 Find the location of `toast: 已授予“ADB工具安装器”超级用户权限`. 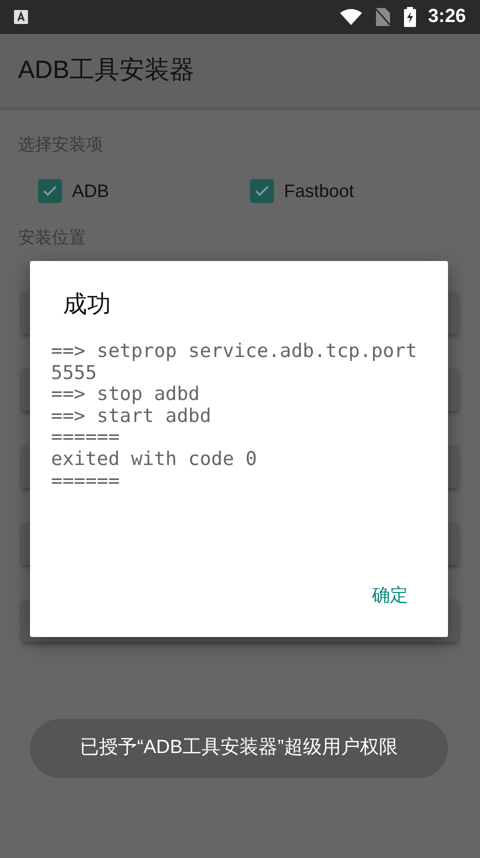

toast: 已授予“ADB工具安装器”超级用户权限 is located at coordinates (239, 748).